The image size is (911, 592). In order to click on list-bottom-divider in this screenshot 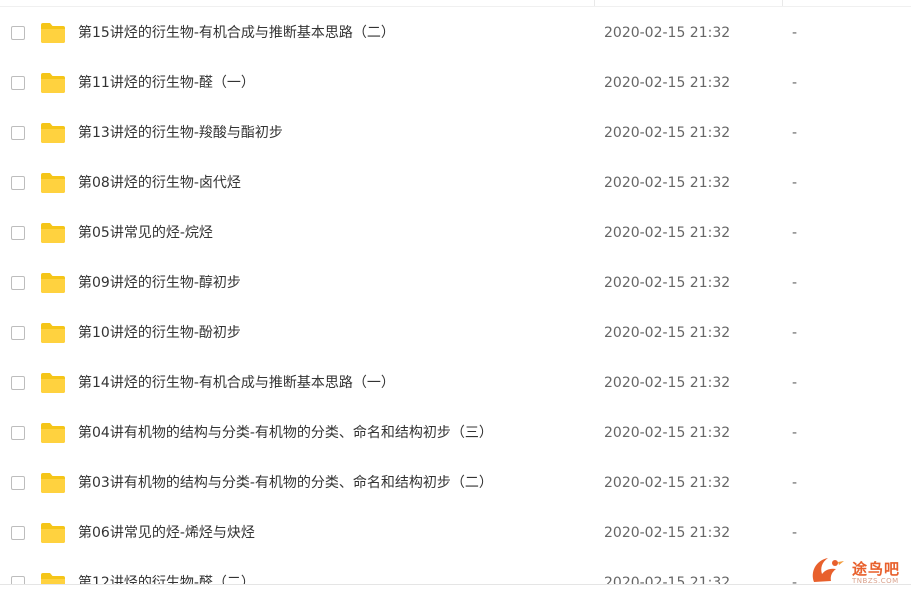, I will do `click(455, 584)`.